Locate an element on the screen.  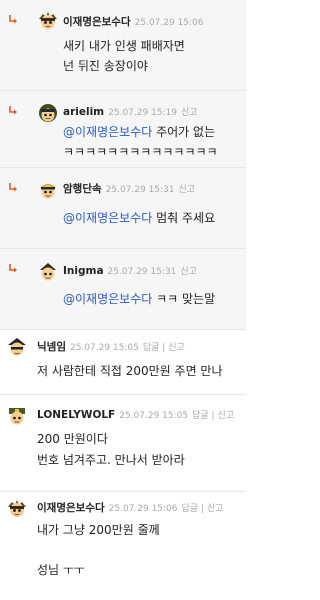
nickname: Inigma is located at coordinates (83, 271).